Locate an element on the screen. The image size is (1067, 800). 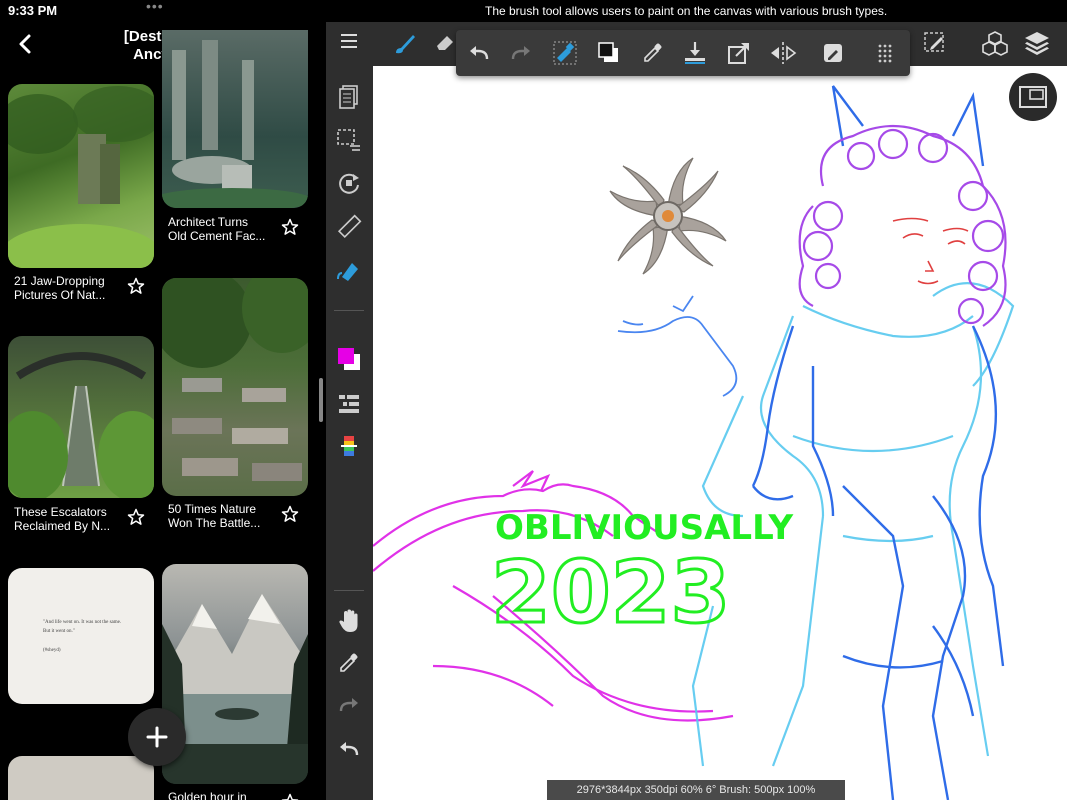
layers-icon is located at coordinates (1037, 43).